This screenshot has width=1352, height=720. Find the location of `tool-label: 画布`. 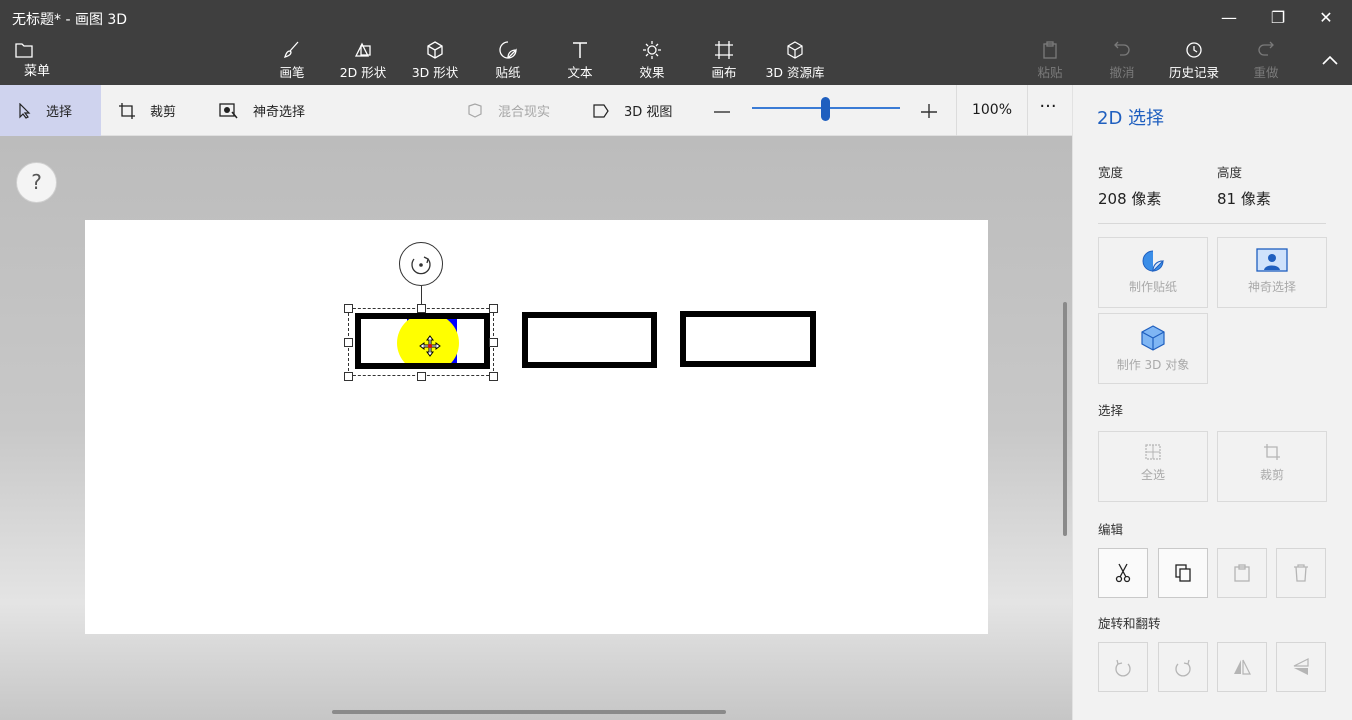

tool-label: 画布 is located at coordinates (724, 72).